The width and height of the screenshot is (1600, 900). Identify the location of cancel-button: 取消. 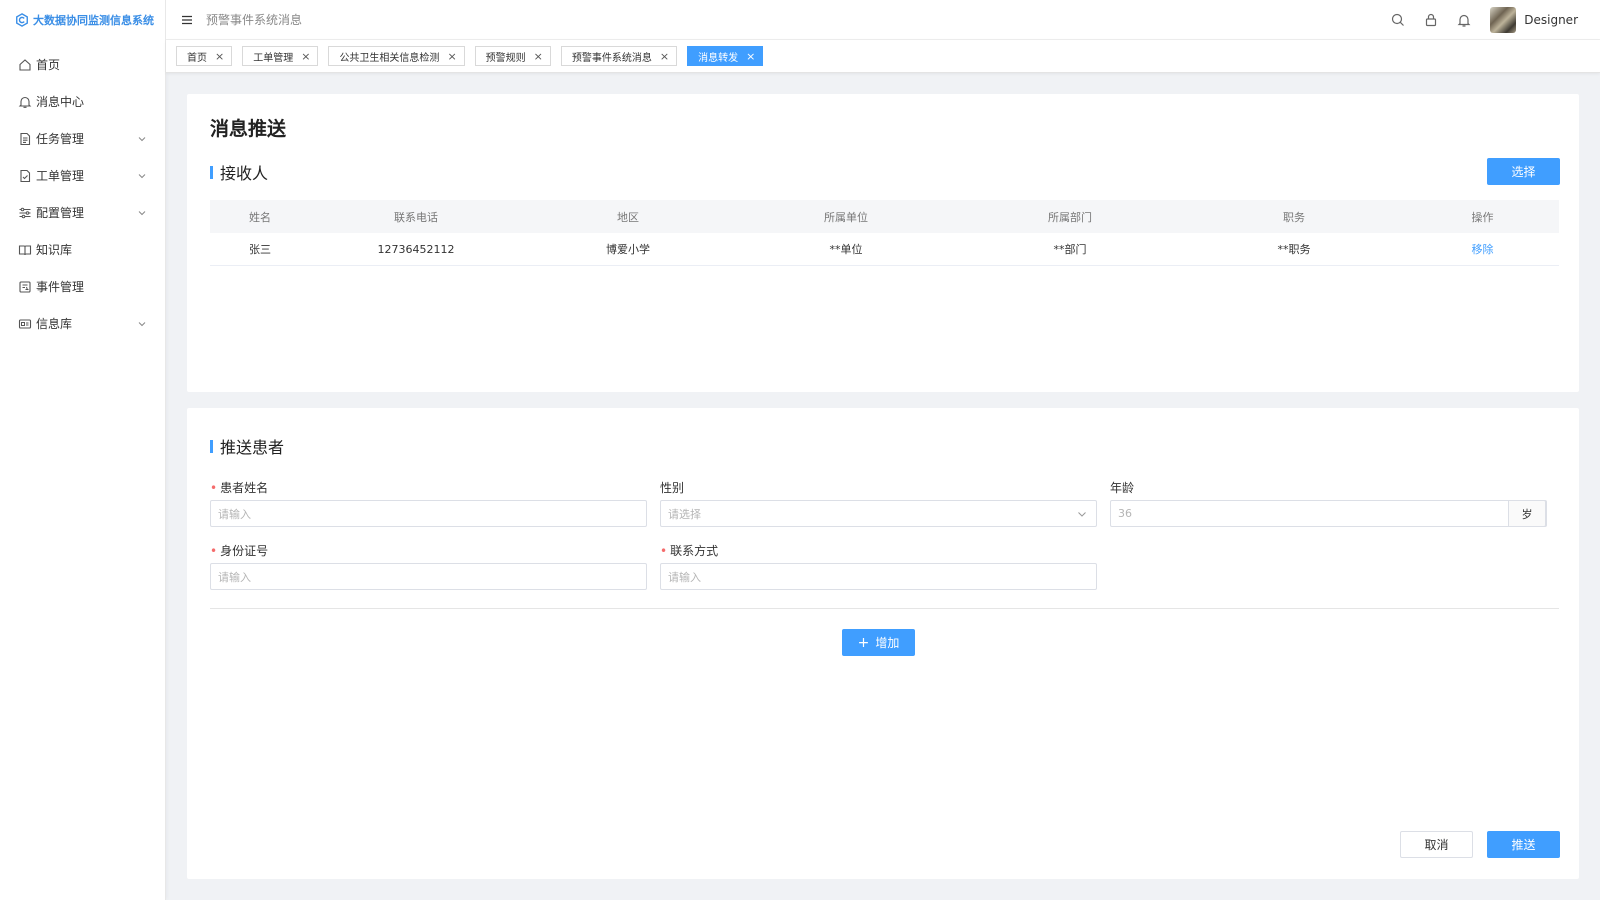
(1436, 844).